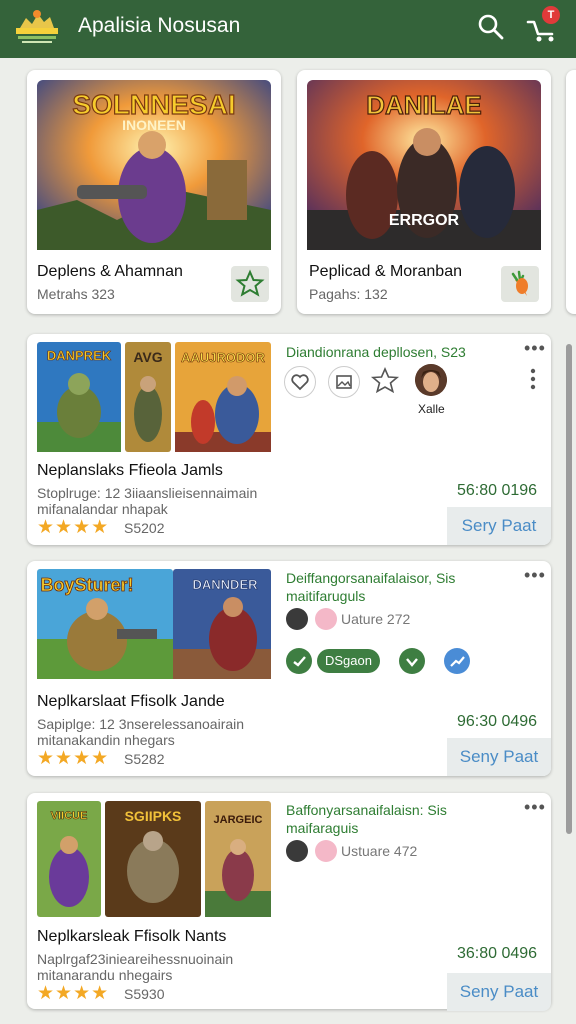 This screenshot has width=576, height=1024. Describe the element at coordinates (238, 859) in the screenshot. I see `game-thumbnail: JARGEIC` at that location.